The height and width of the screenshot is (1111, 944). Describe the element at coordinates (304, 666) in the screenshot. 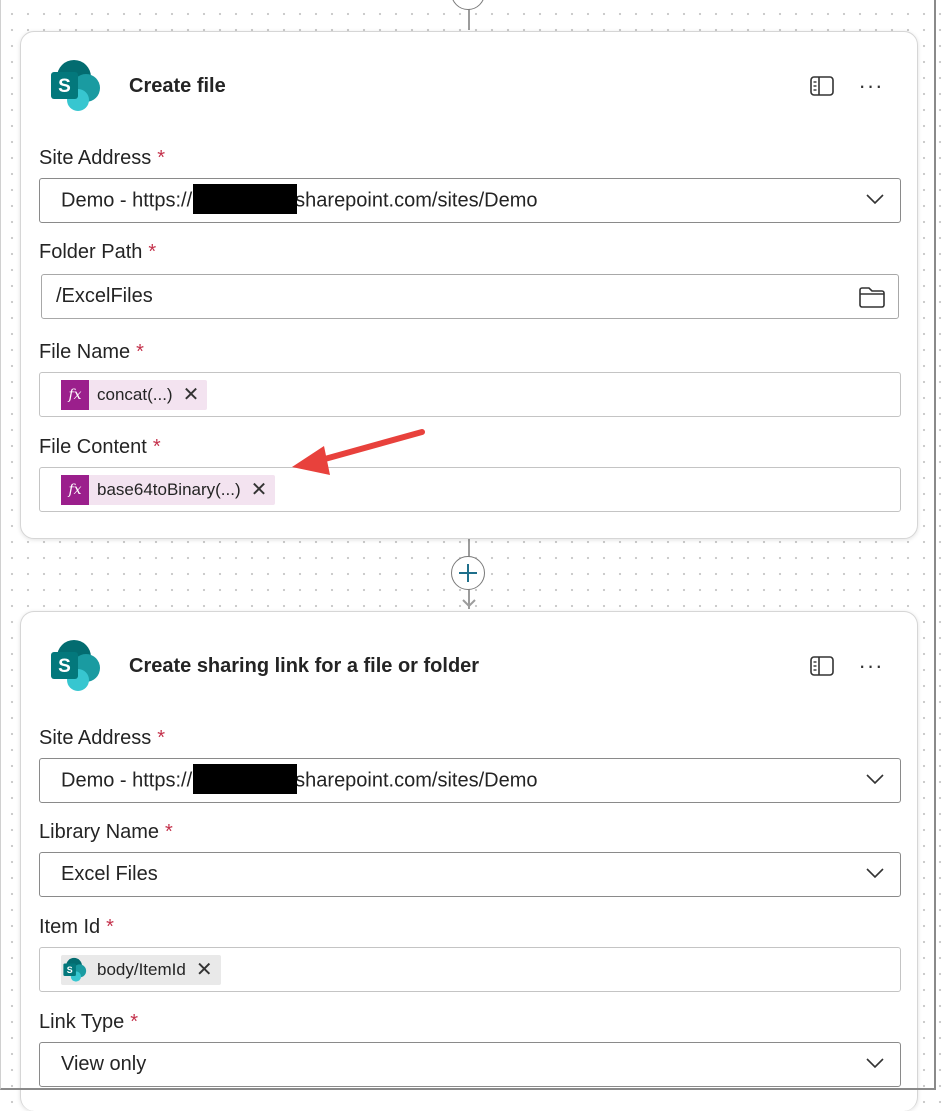

I see `card-title: Create sharing link for a file or folder` at that location.